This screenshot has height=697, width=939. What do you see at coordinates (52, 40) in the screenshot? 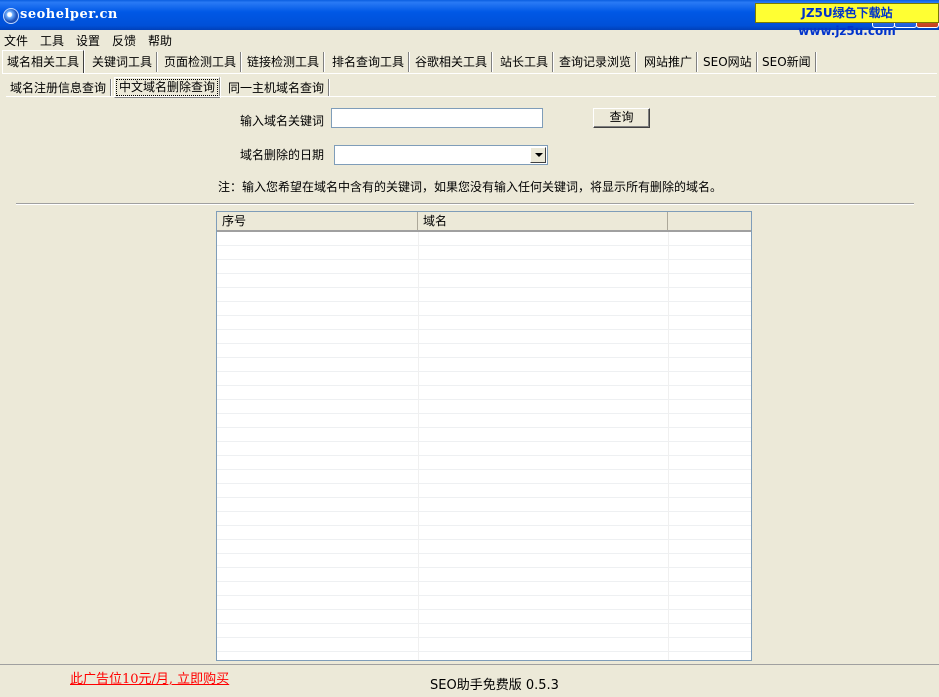
I see `menu-tools: 工具` at bounding box center [52, 40].